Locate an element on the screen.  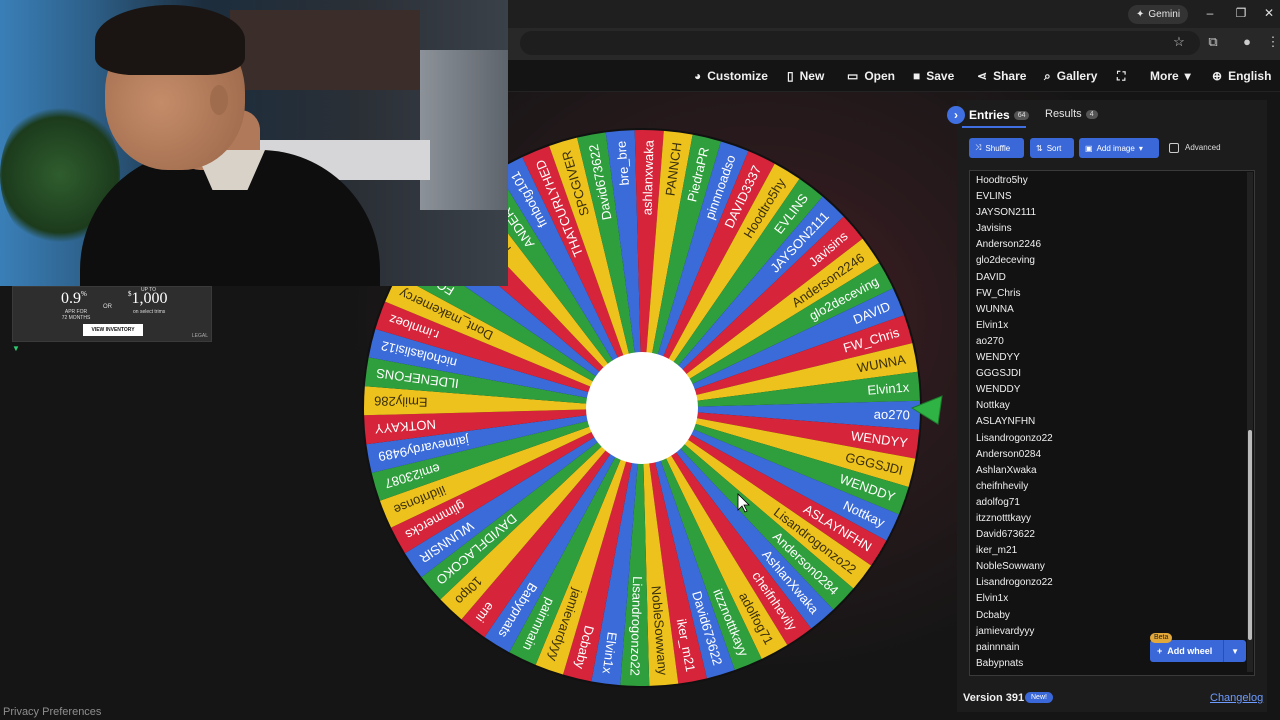
wheel-segment-label: Emily286 is located at coordinates (401, 401).